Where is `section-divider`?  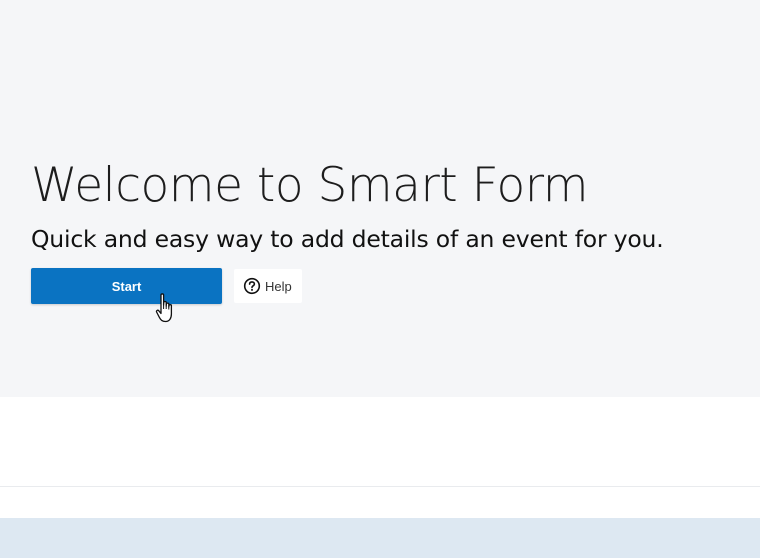
section-divider is located at coordinates (380, 486).